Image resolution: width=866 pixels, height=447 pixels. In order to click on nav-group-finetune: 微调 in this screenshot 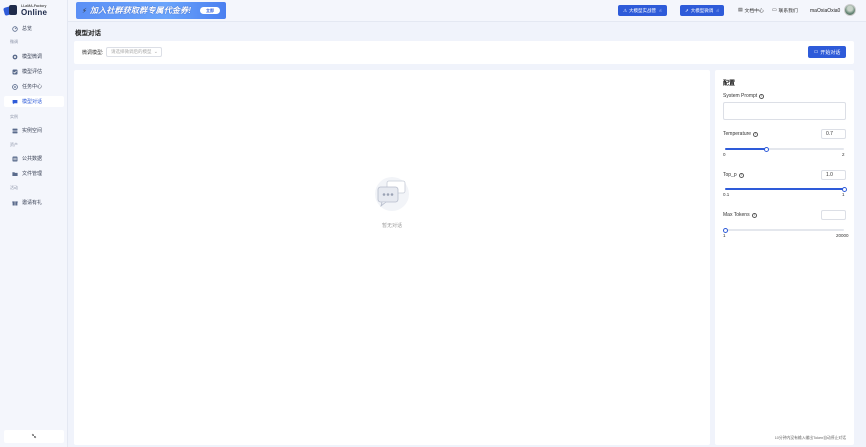, I will do `click(14, 41)`.